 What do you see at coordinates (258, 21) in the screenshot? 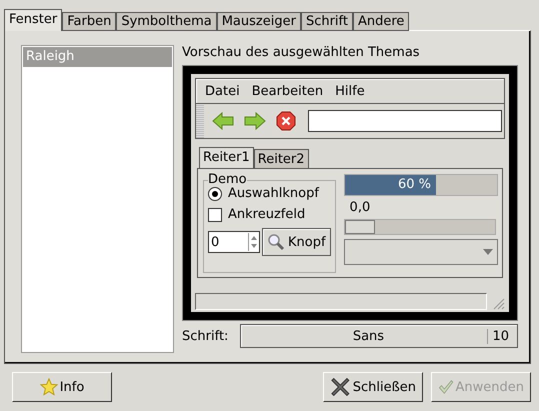
I see `tab: Mauszeiger` at bounding box center [258, 21].